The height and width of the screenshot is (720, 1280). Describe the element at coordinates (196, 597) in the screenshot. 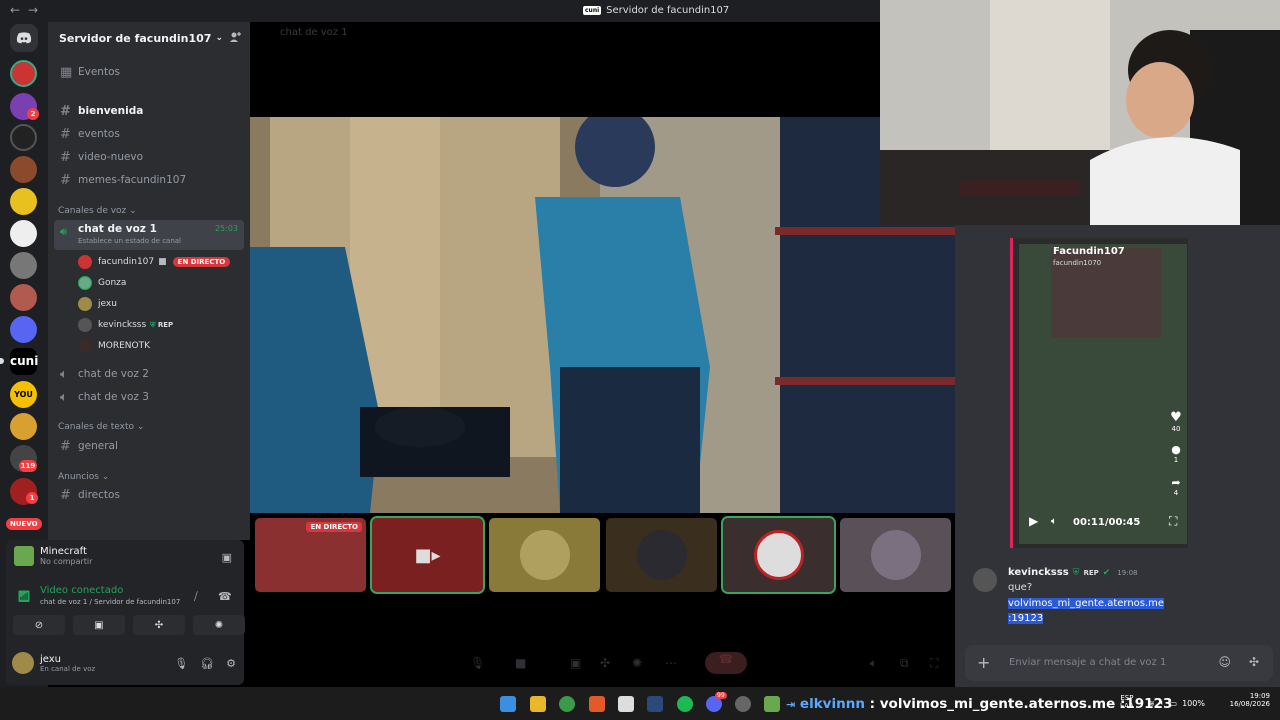

I see `noise-suppression-icon: ⧸` at that location.